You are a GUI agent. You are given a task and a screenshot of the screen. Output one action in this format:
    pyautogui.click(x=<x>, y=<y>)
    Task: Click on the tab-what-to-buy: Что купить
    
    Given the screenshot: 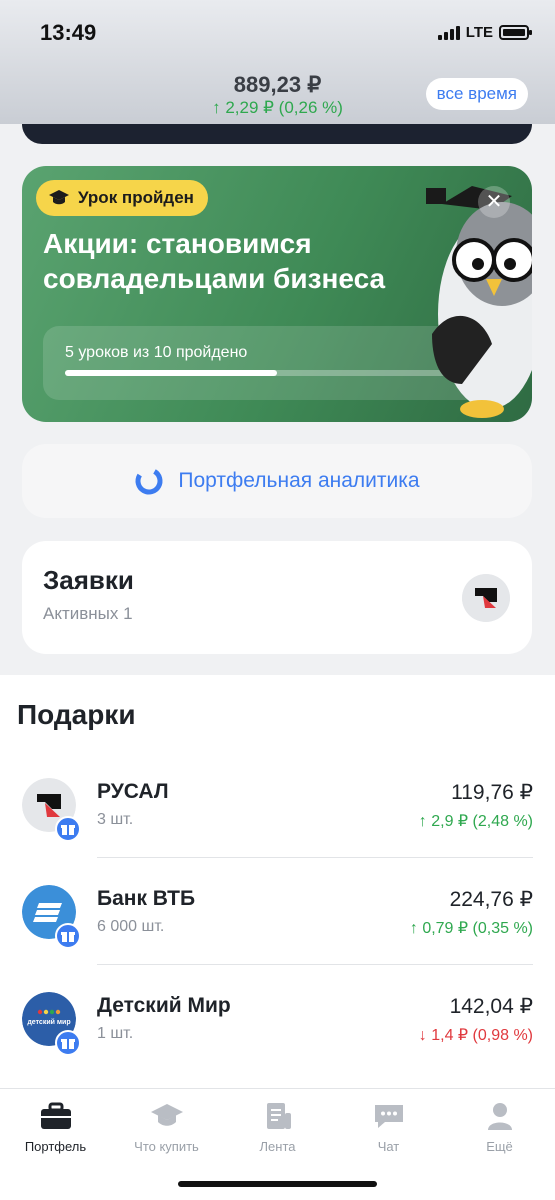 What is the action you would take?
    pyautogui.click(x=166, y=1127)
    